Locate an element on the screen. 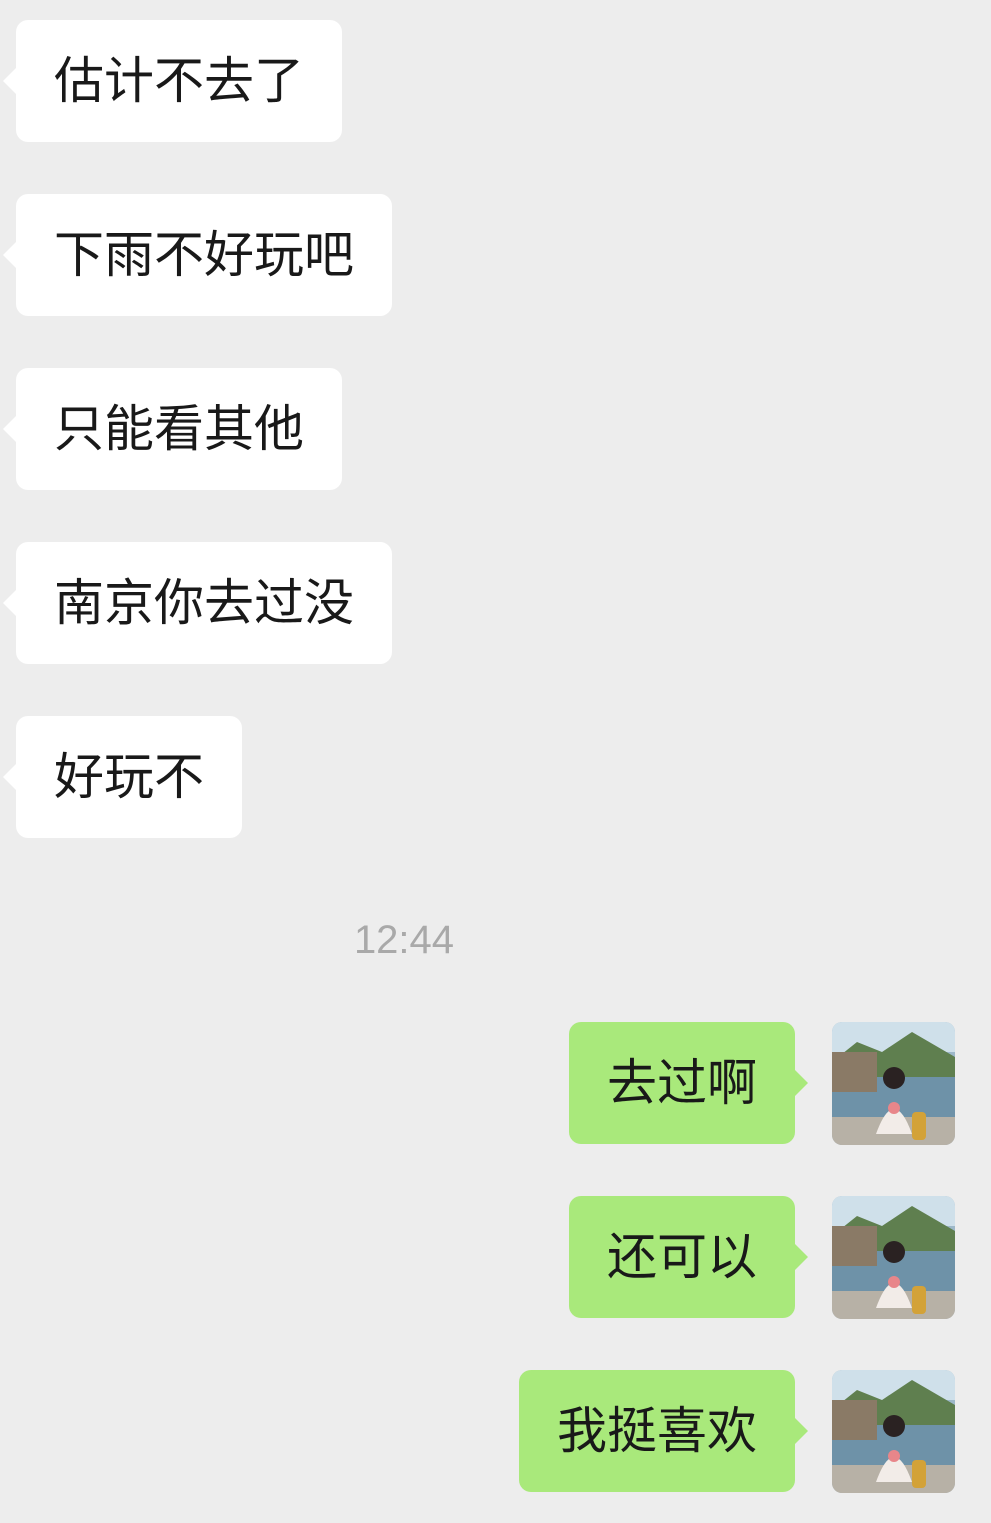 The image size is (991, 1523). outgoing-message: 我挺喜欢 is located at coordinates (663, 1431).